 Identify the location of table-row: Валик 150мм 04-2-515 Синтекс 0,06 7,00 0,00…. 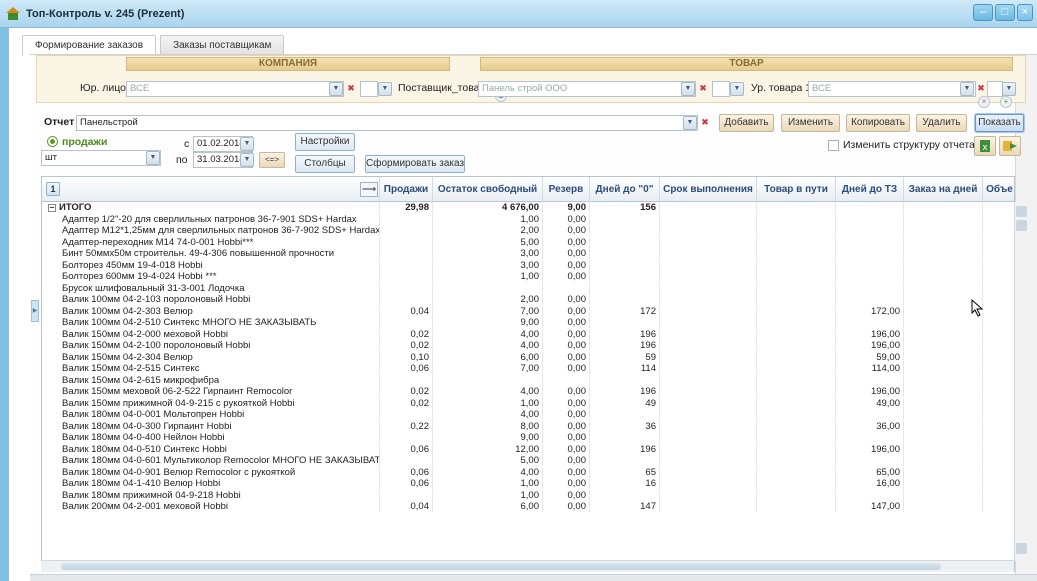
(528, 368).